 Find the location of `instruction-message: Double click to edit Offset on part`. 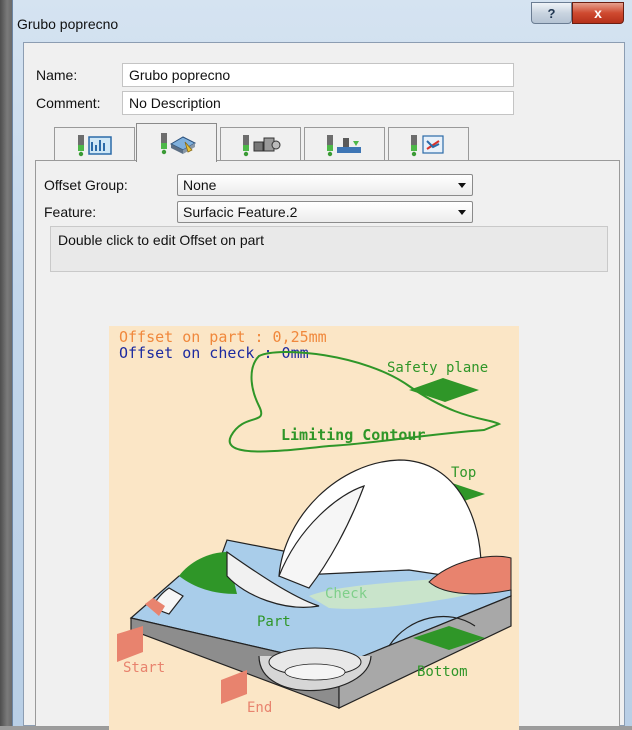

instruction-message: Double click to edit Offset on part is located at coordinates (329, 249).